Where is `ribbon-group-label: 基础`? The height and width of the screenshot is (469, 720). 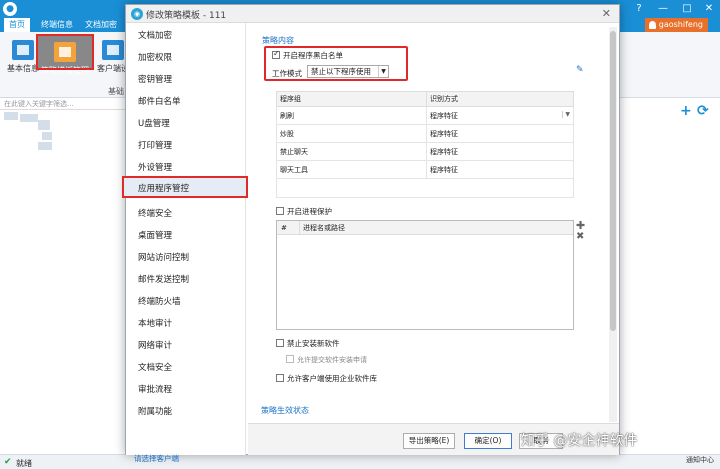 ribbon-group-label: 基础 is located at coordinates (116, 91).